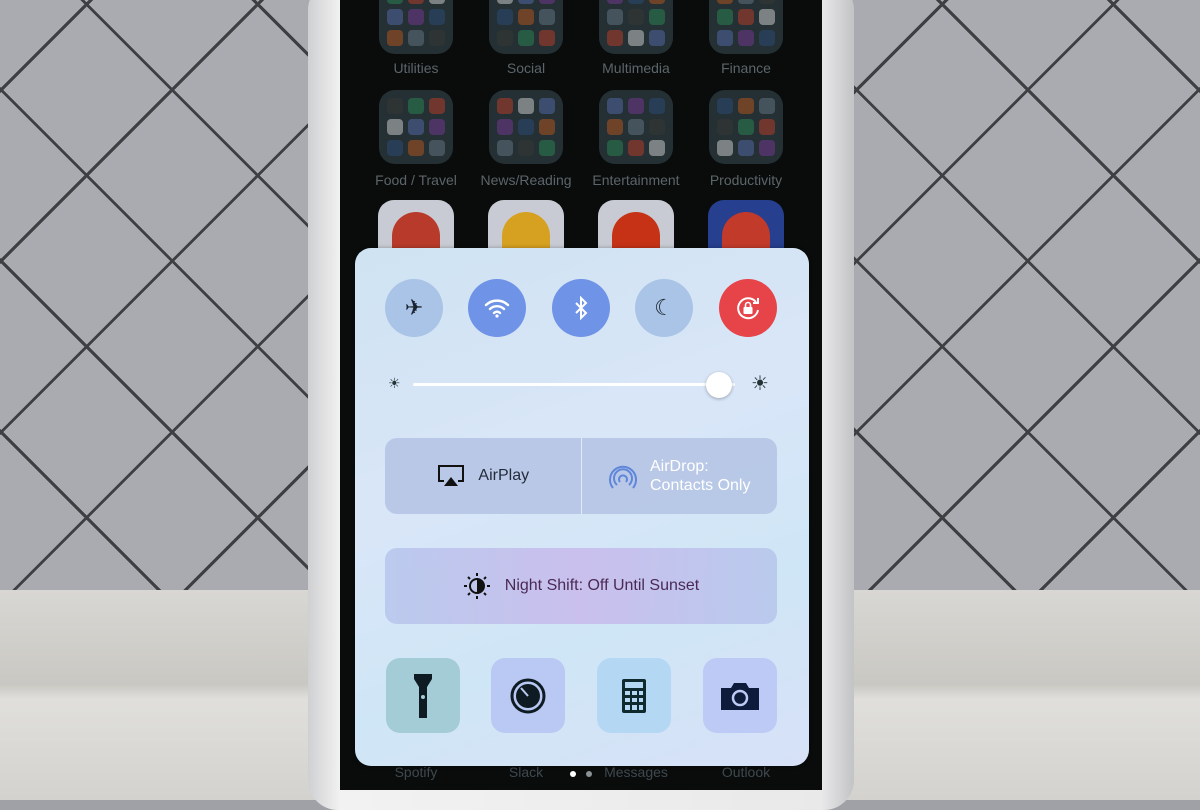  I want to click on airdrop-button: AirDrop: Contacts Only, so click(680, 476).